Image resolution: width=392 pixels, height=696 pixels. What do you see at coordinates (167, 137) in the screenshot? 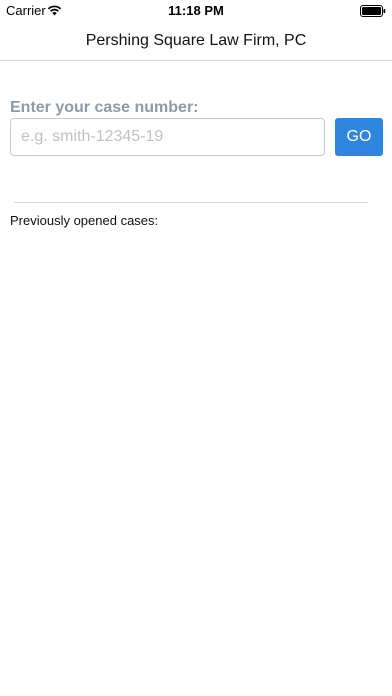
I see `case-number-input` at bounding box center [167, 137].